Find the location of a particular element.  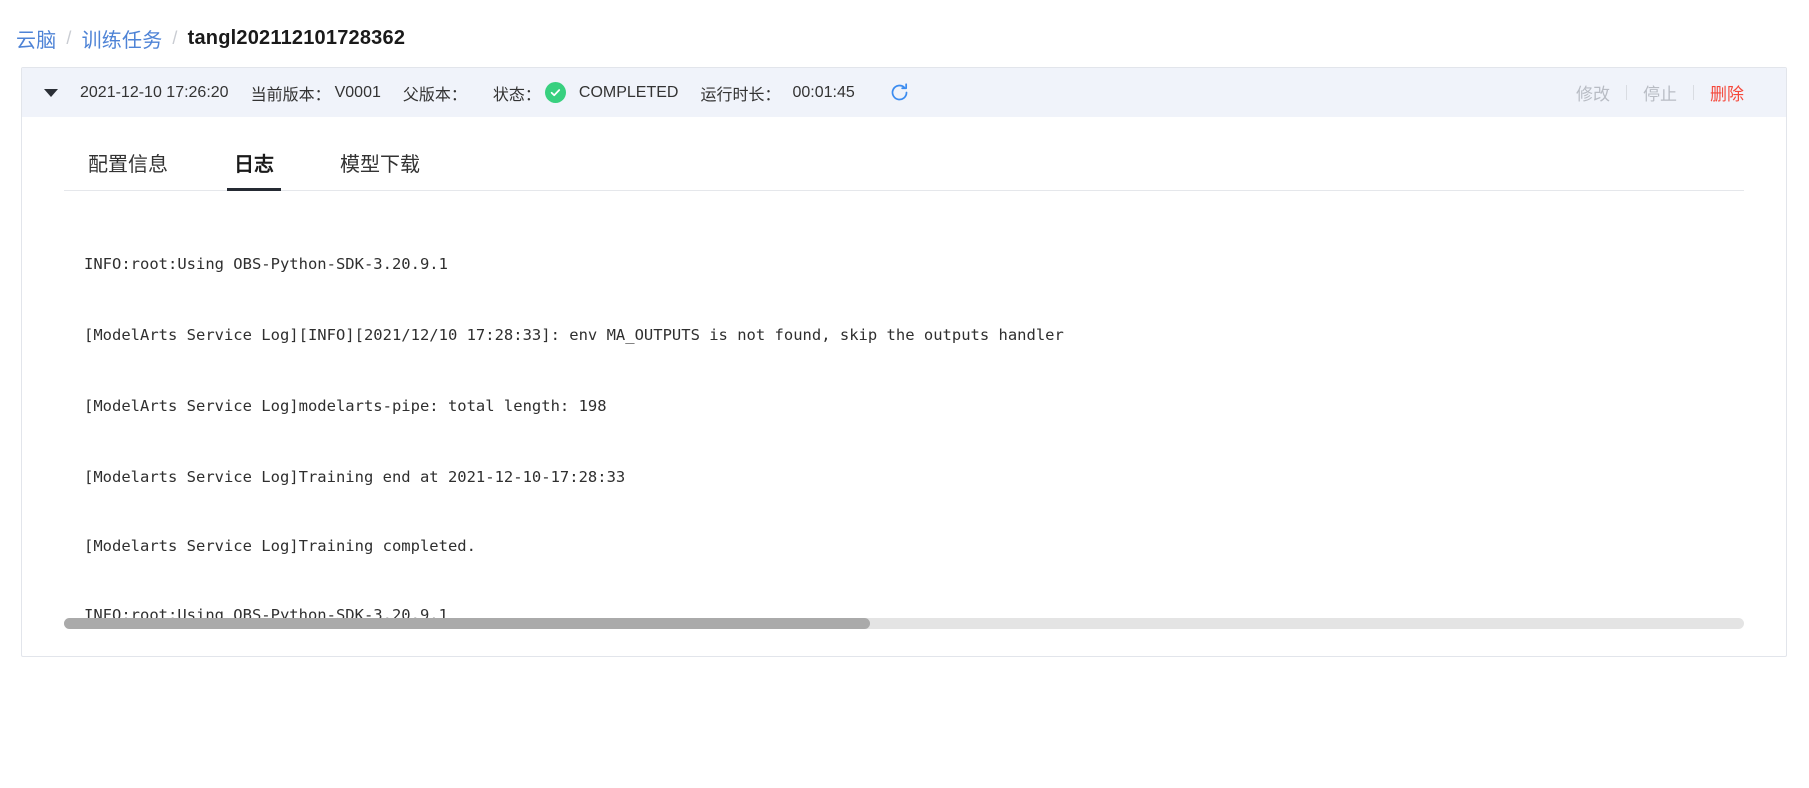

refresh-icon is located at coordinates (899, 92).